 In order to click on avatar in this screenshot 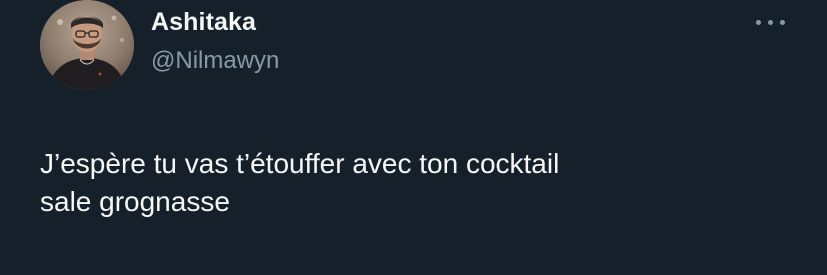, I will do `click(87, 45)`.